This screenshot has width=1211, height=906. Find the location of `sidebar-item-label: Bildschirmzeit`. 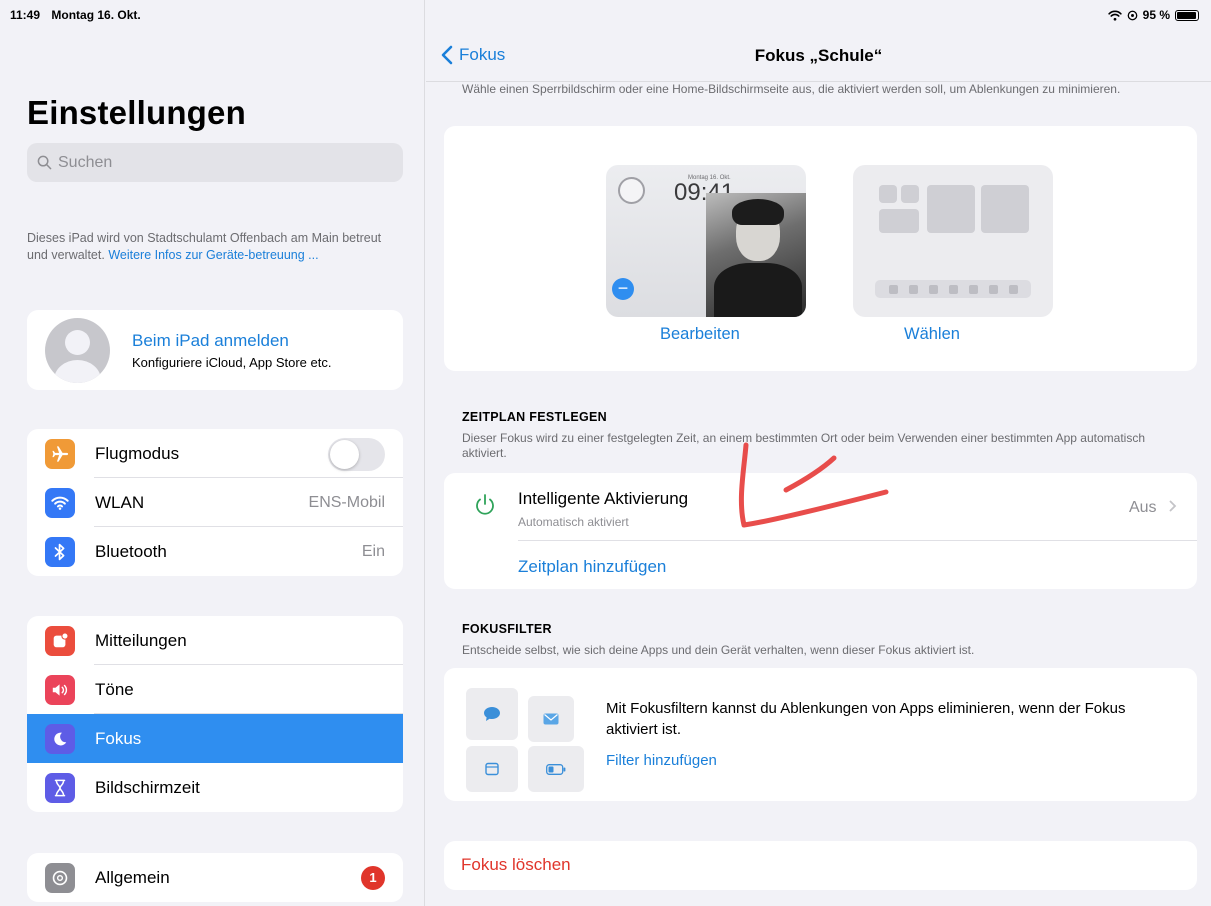

sidebar-item-label: Bildschirmzeit is located at coordinates (147, 787).